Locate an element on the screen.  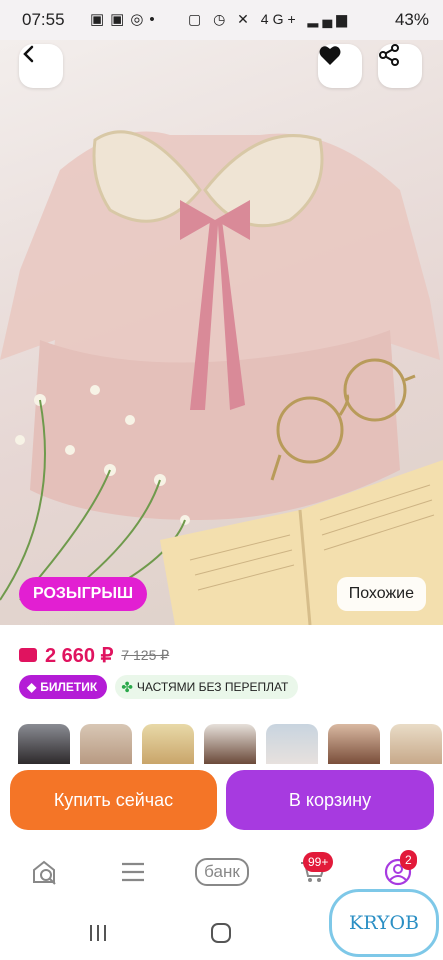
system-icons: ▢ ◷ ✕ 4G+ ▂▄▆ is located at coordinates (269, 19).